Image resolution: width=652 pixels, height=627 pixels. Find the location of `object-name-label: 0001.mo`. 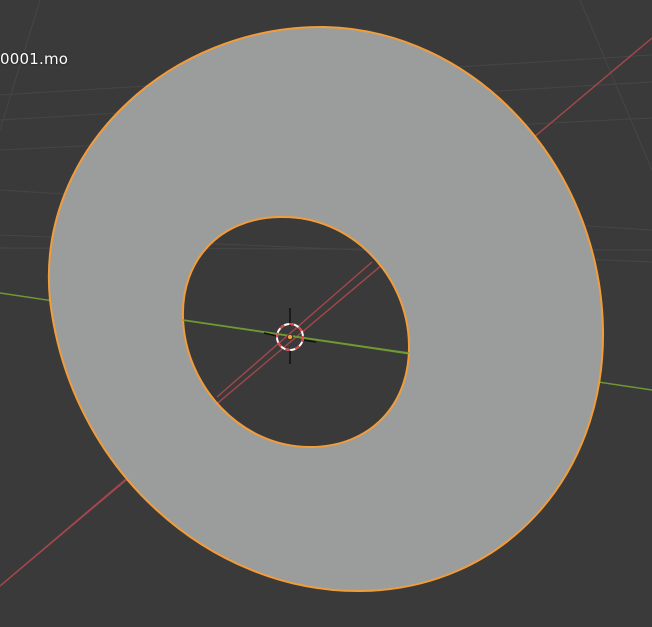

object-name-label: 0001.mo is located at coordinates (34, 59).